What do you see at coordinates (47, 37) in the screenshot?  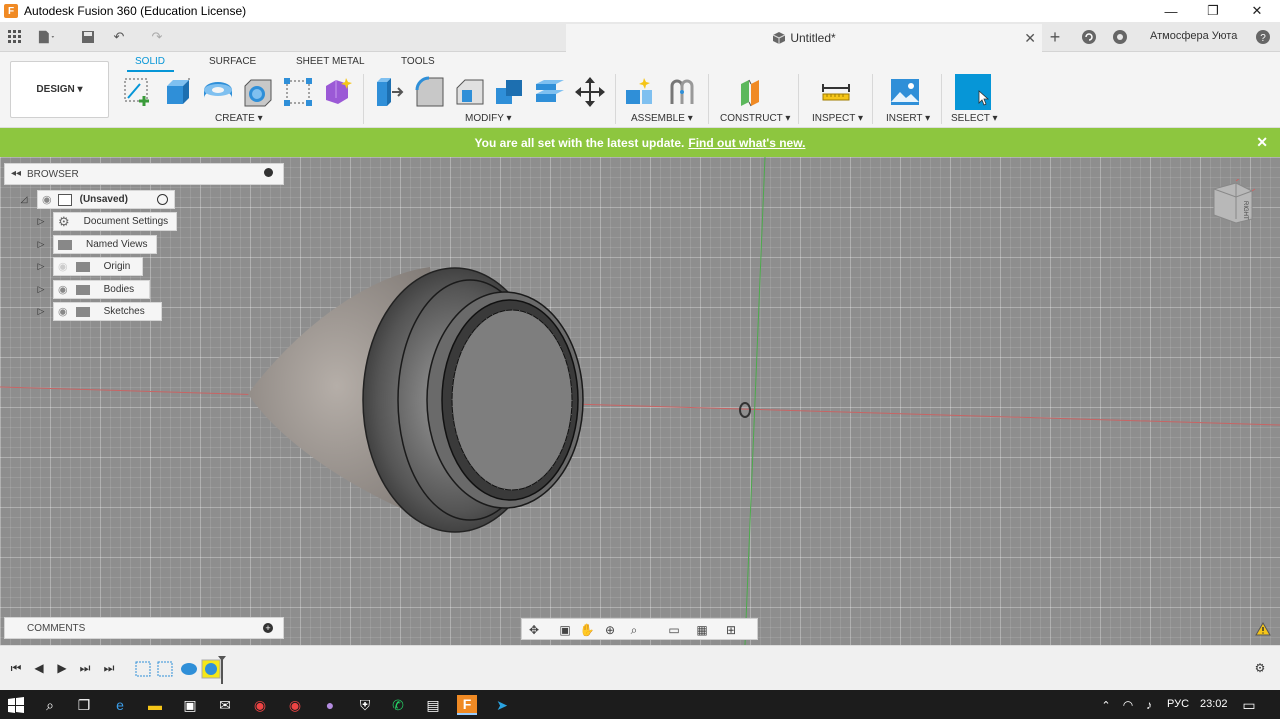 I see `file-menu-icon` at bounding box center [47, 37].